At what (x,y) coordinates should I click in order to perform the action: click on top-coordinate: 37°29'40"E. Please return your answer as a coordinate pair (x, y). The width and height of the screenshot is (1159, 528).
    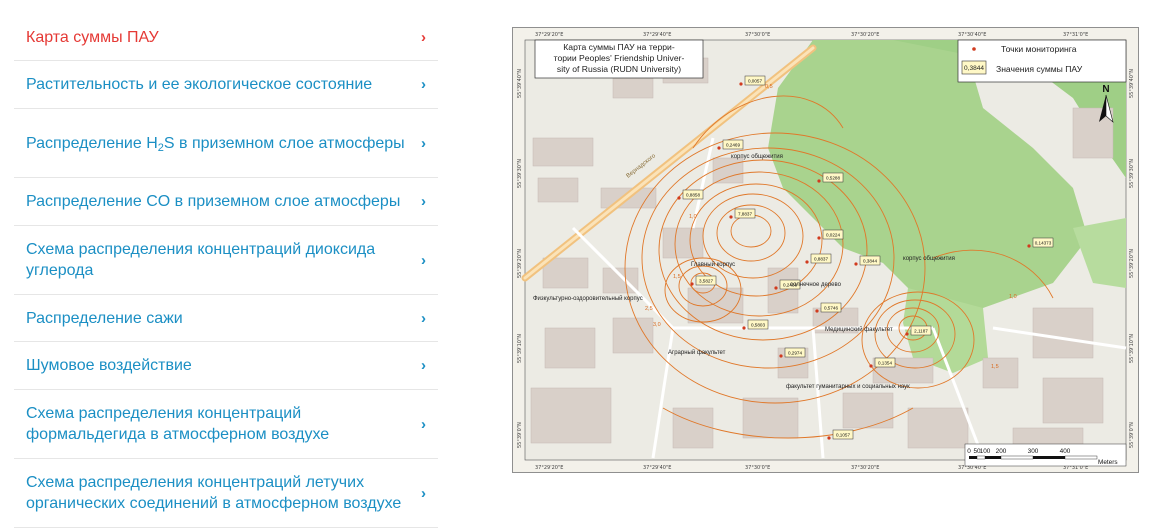
    Looking at the image, I should click on (657, 35).